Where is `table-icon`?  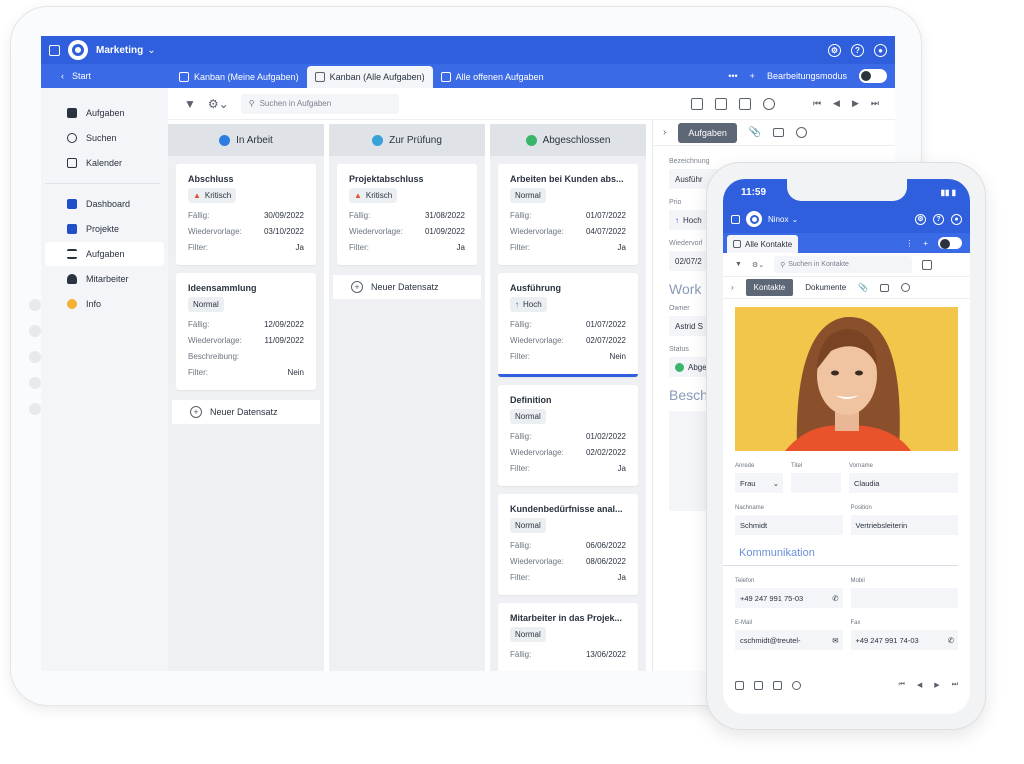 table-icon is located at coordinates (737, 244).